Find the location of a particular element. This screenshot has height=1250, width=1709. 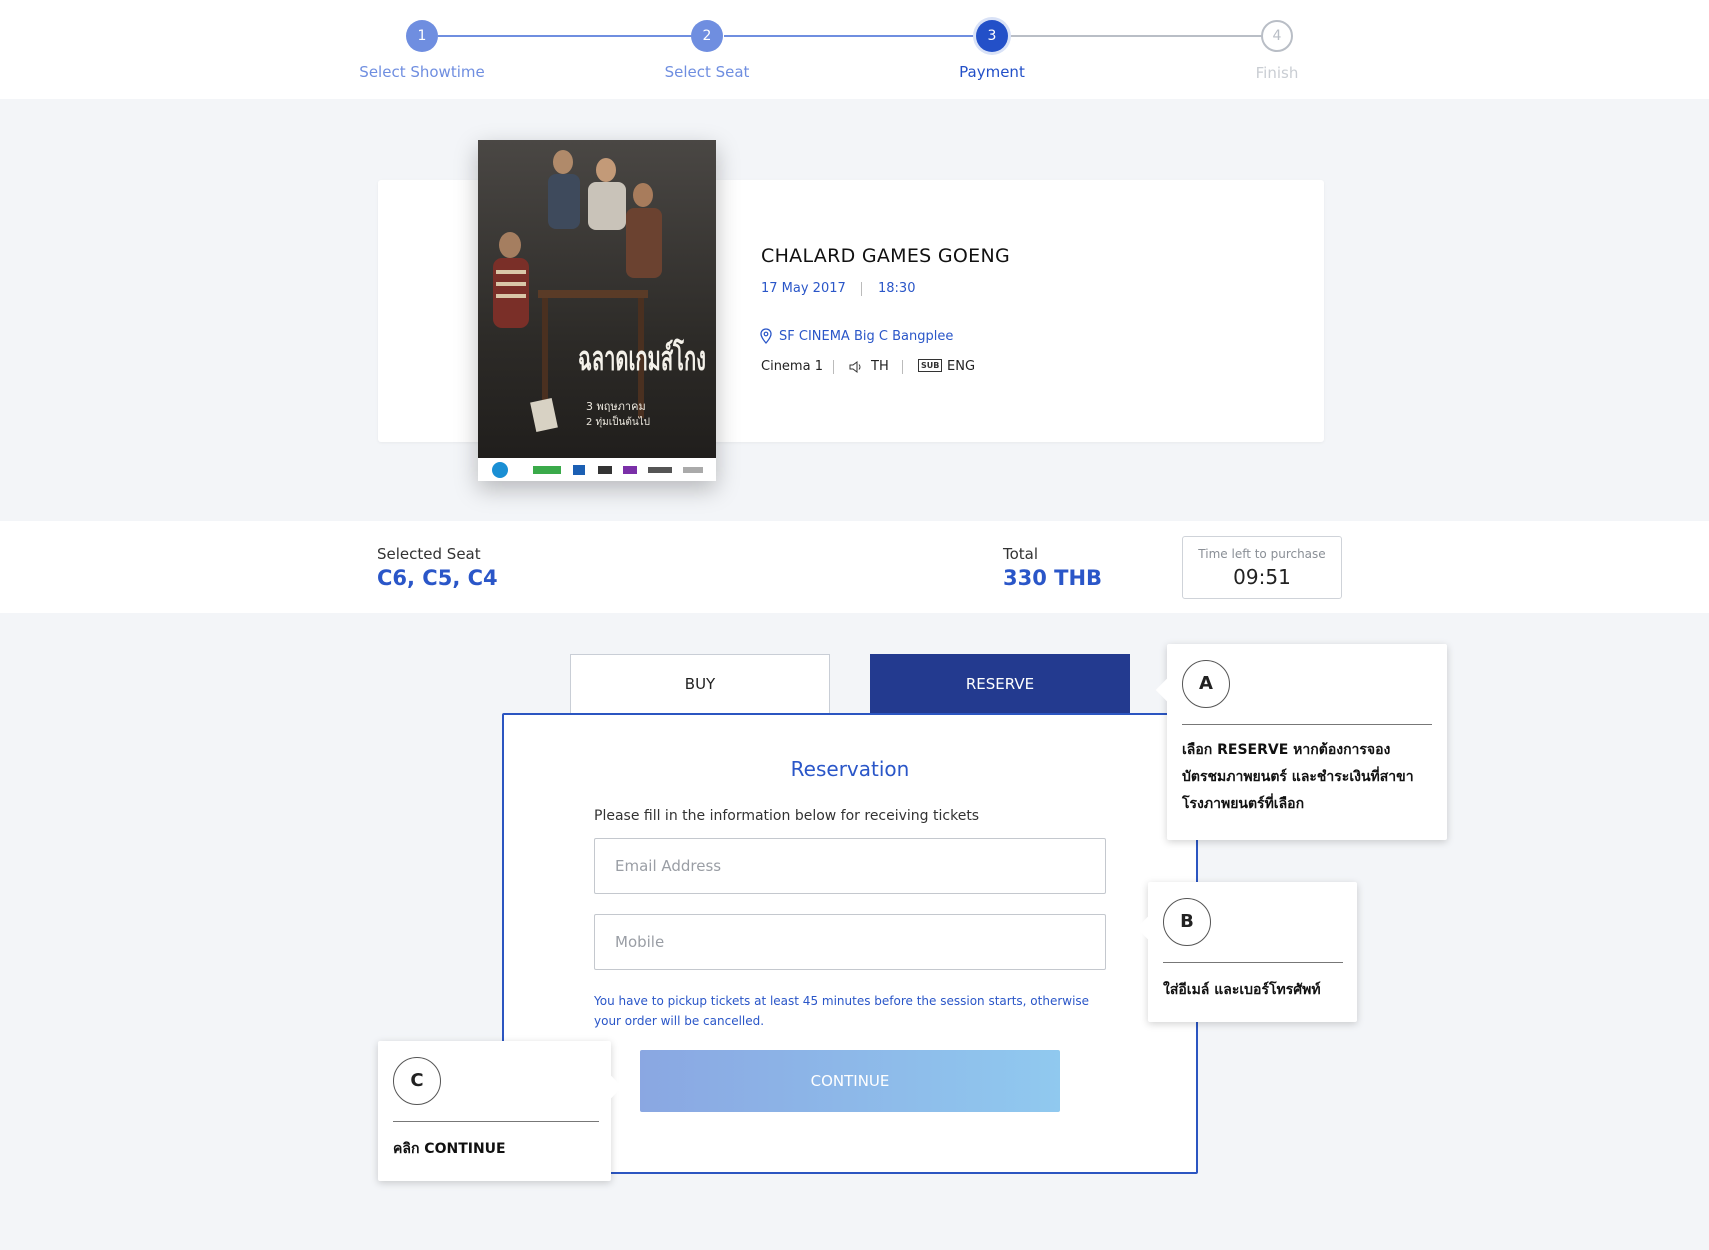

callout-b-badge: B is located at coordinates (1187, 922).